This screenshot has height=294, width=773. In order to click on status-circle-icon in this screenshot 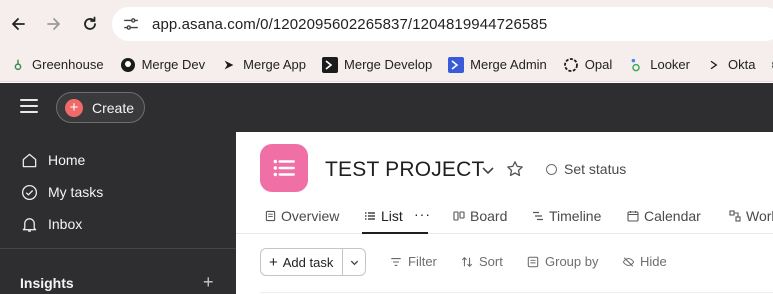, I will do `click(551, 169)`.